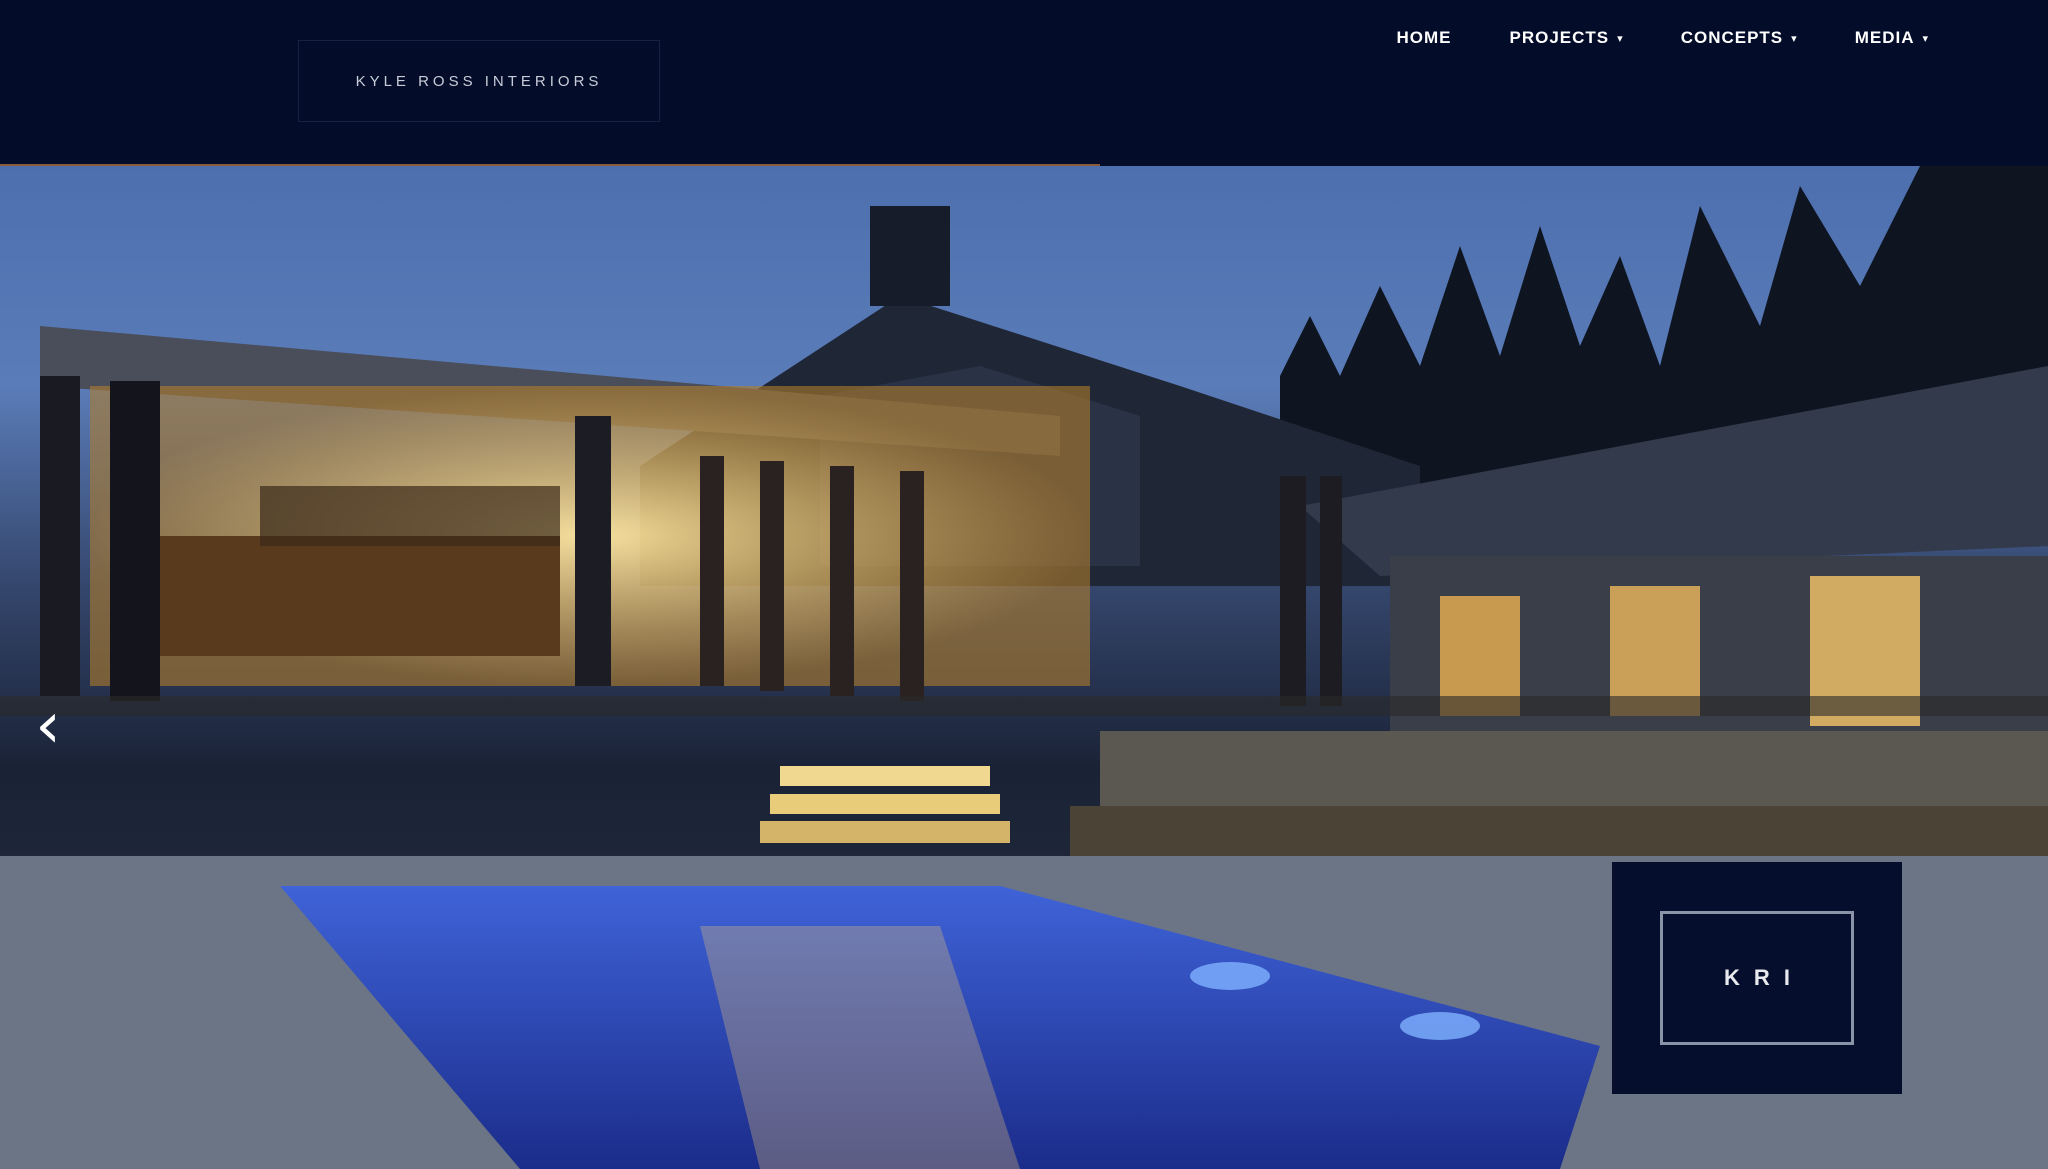 This screenshot has width=2048, height=1169. I want to click on site-logo: KYLE ROSS INTERIORS, so click(479, 81).